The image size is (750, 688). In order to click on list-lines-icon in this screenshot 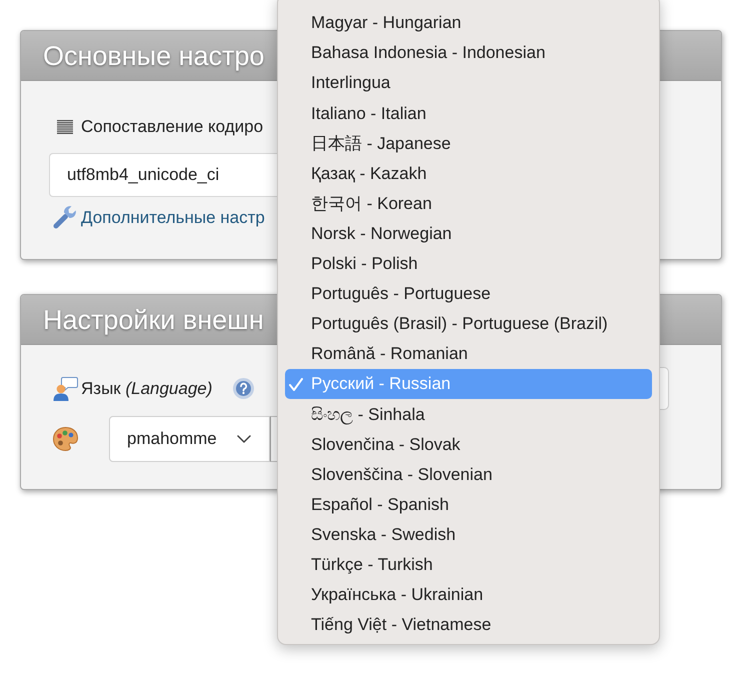, I will do `click(65, 127)`.